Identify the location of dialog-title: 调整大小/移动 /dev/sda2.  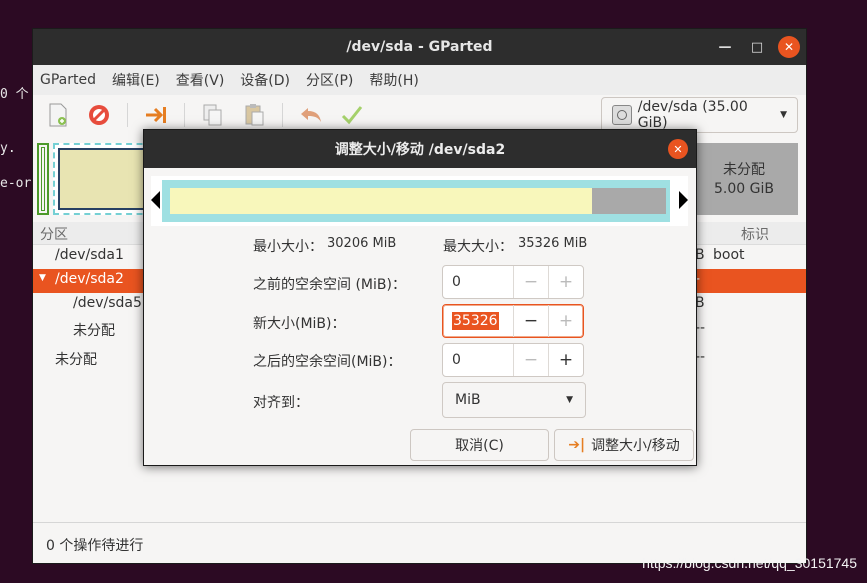
(420, 150).